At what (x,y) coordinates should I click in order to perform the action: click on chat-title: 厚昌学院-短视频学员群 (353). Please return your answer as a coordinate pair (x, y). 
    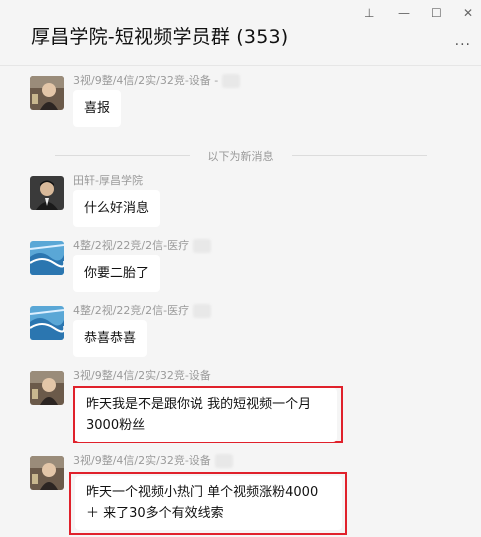
    Looking at the image, I should click on (160, 37).